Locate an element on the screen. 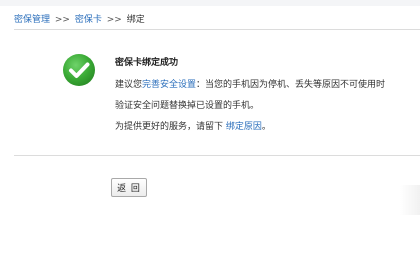  reason-prefix: 为提供更好的服务，请留下 is located at coordinates (170, 127).